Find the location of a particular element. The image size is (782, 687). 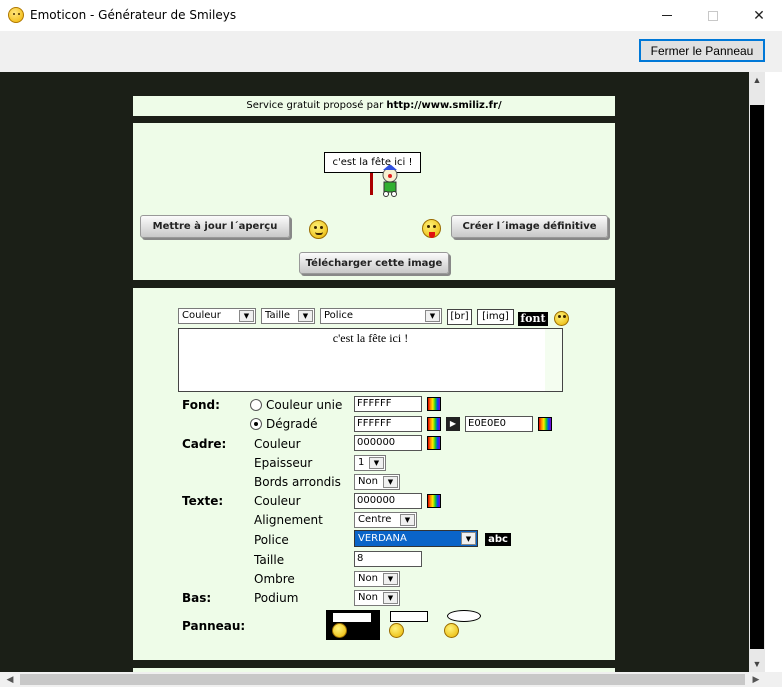

ombre-value: Non is located at coordinates (368, 578).